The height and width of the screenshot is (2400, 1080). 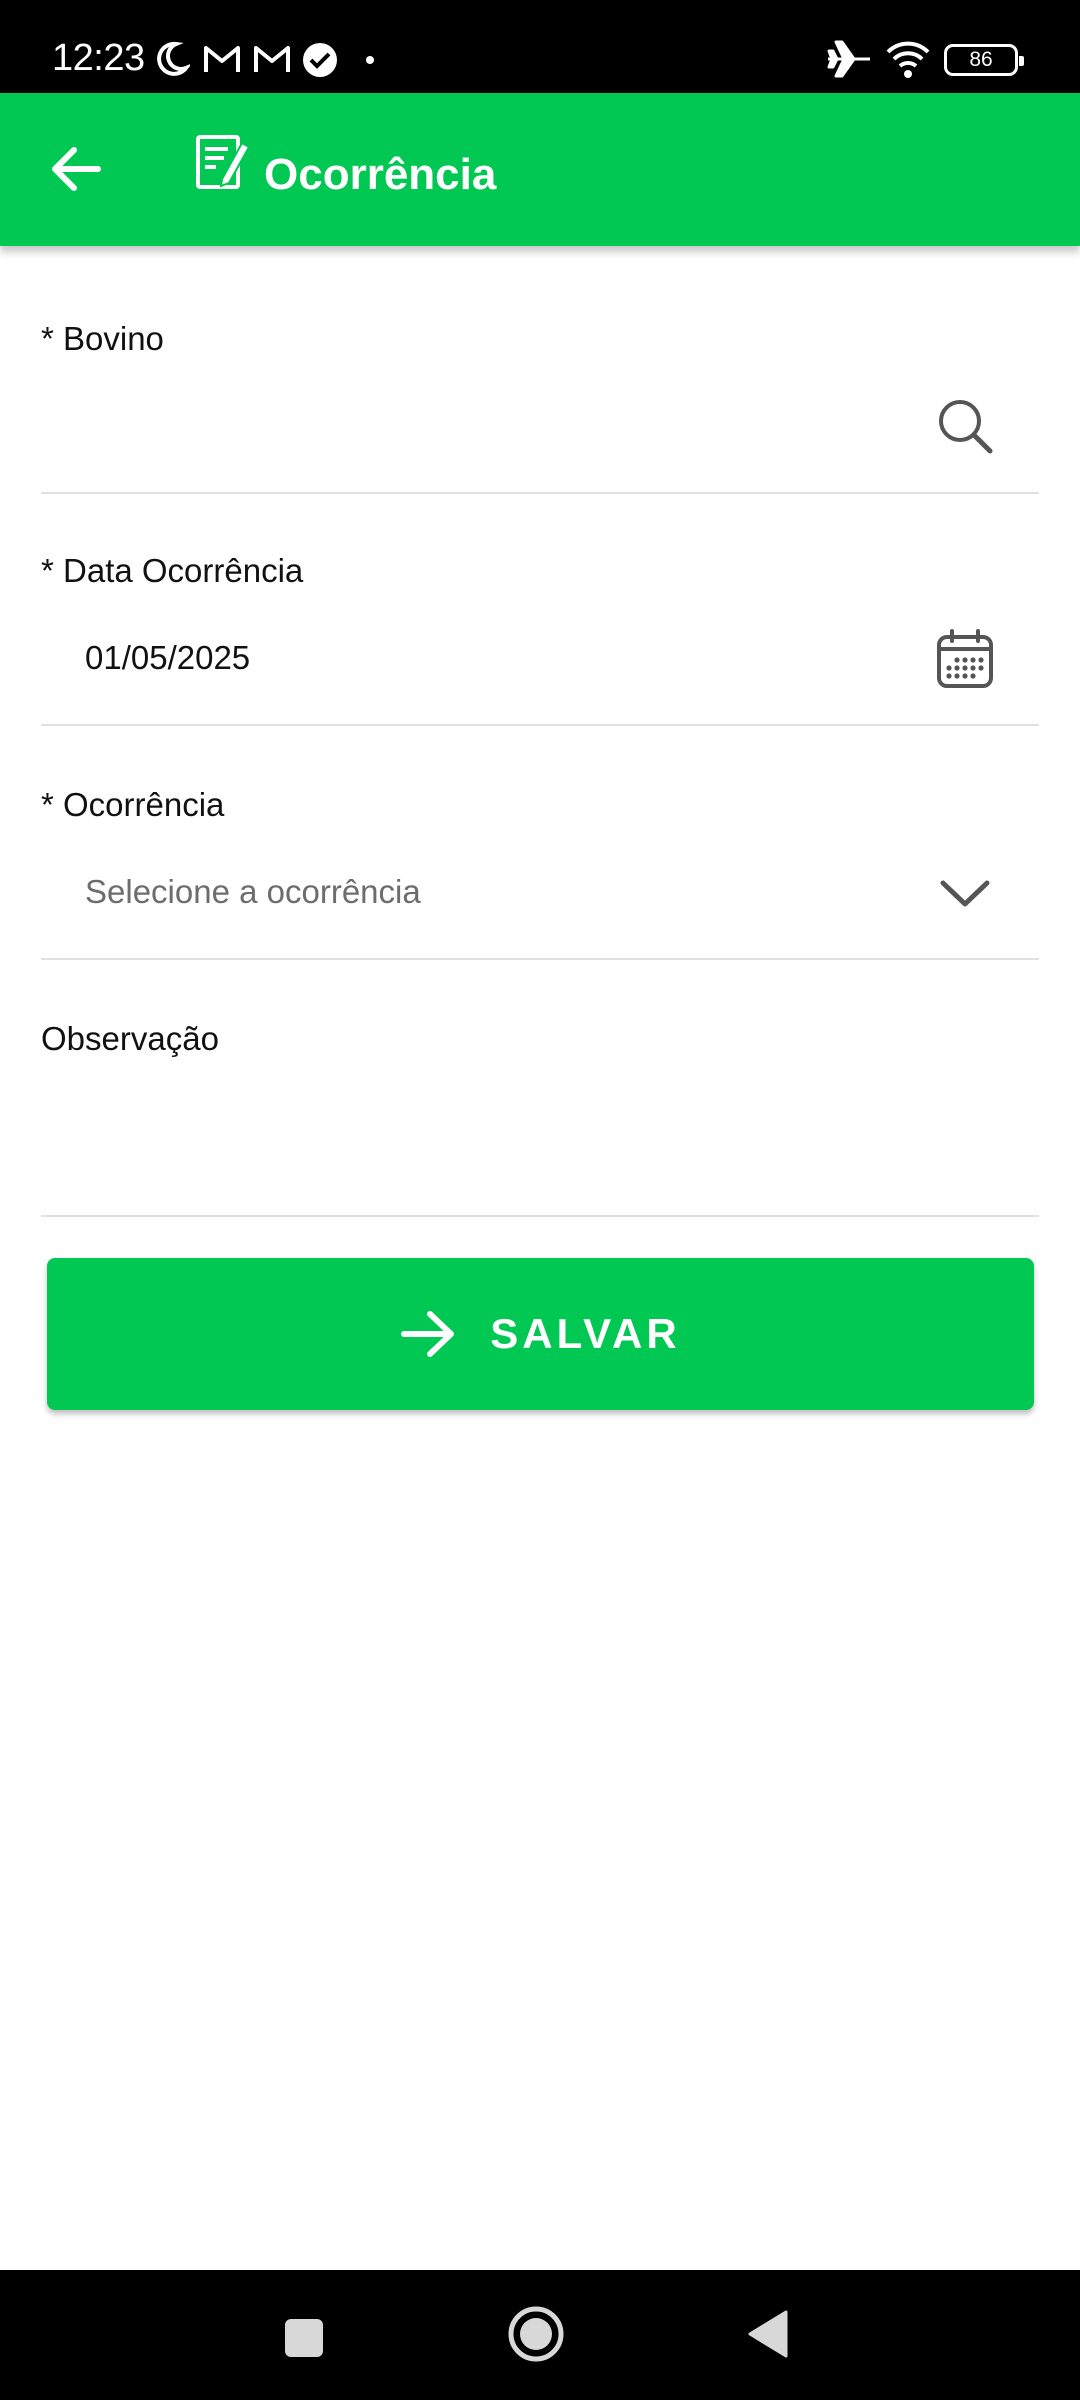 What do you see at coordinates (370, 60) in the screenshot?
I see `dot-icon` at bounding box center [370, 60].